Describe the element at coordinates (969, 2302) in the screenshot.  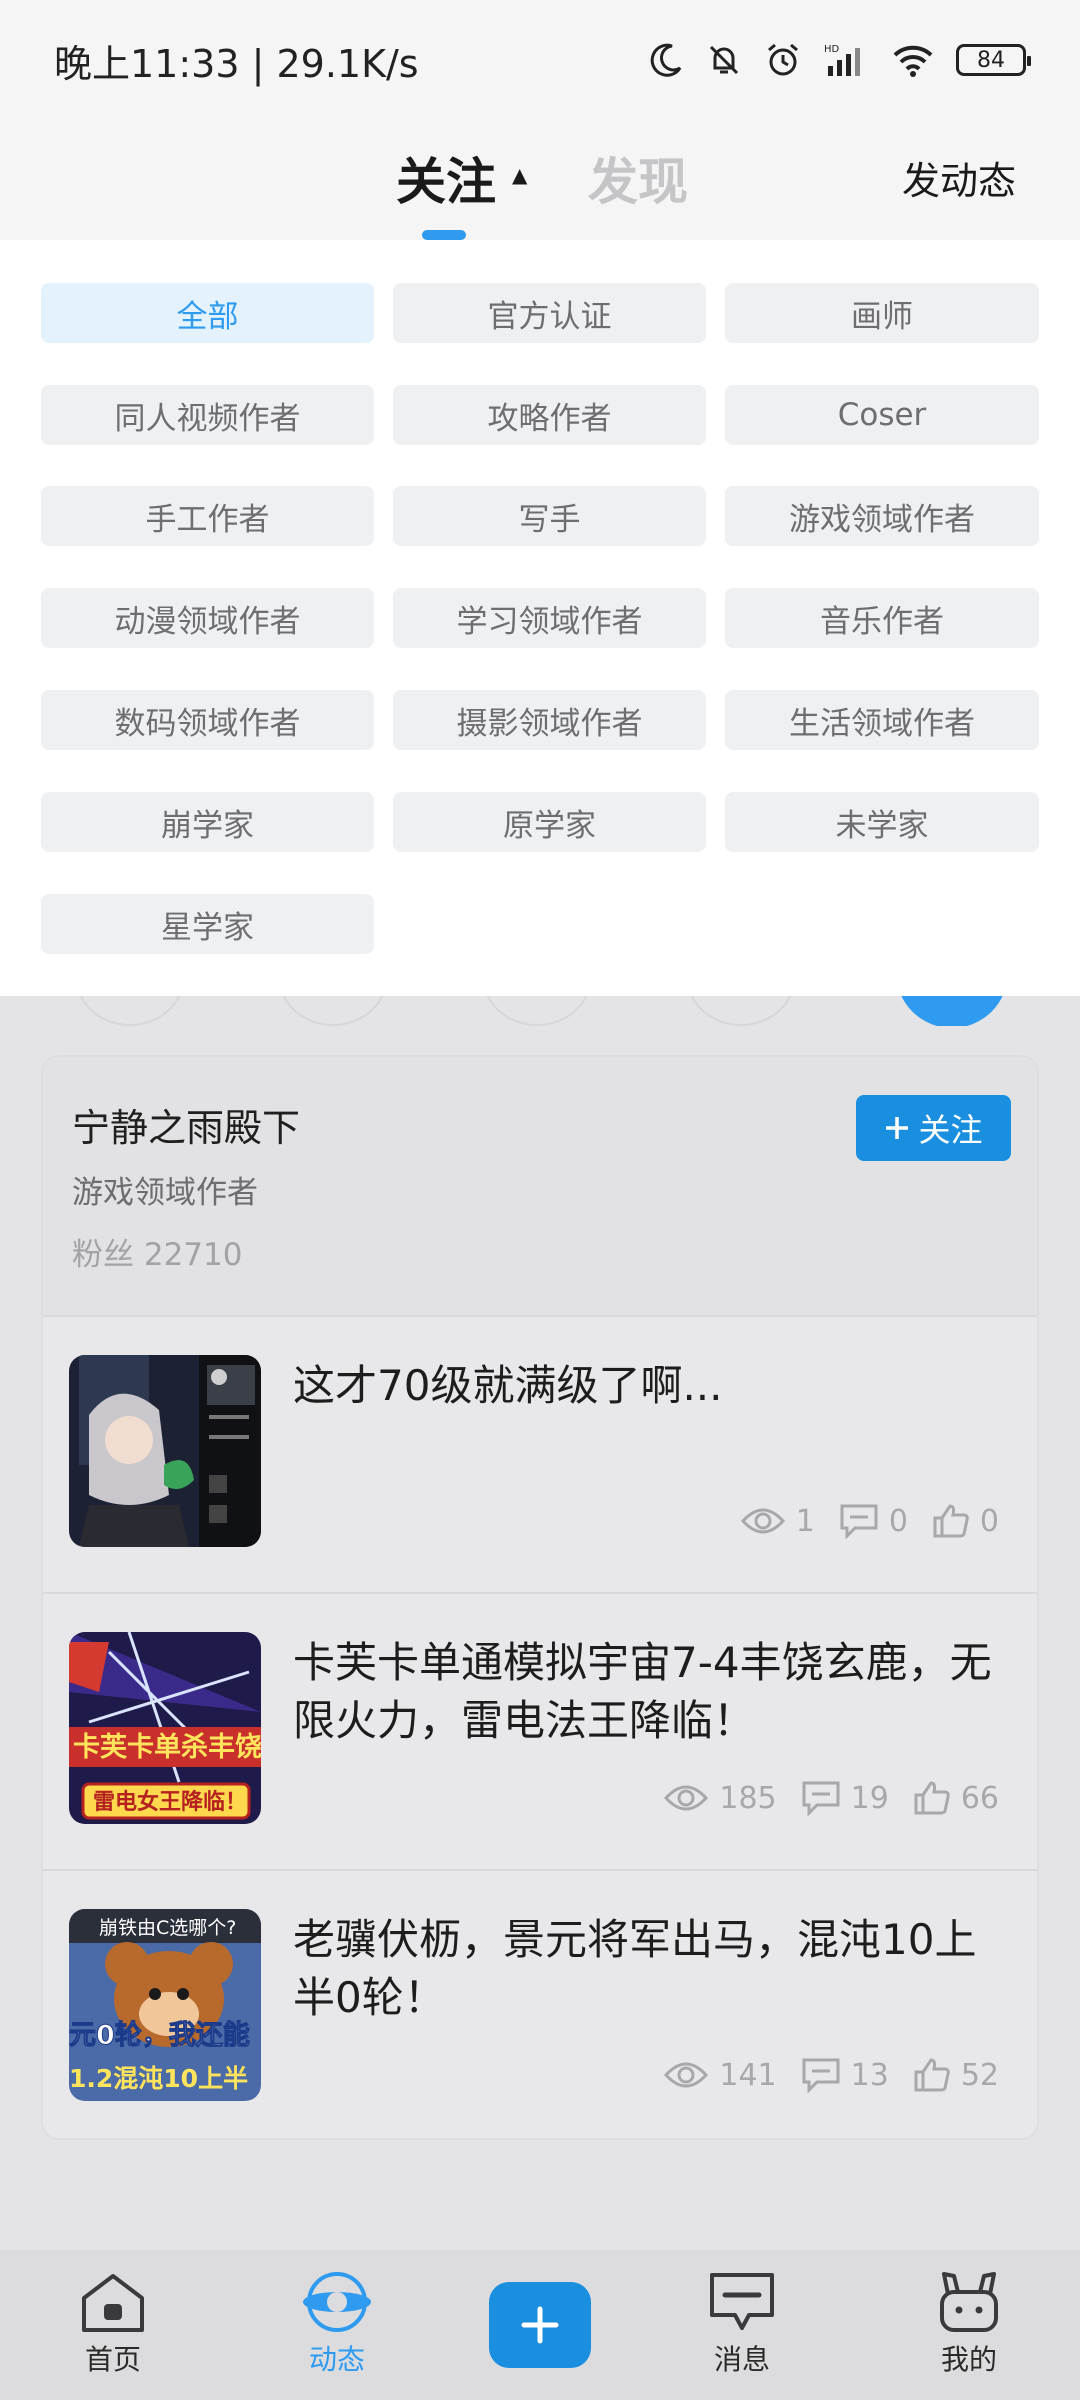
I see `robot-bunny-icon` at that location.